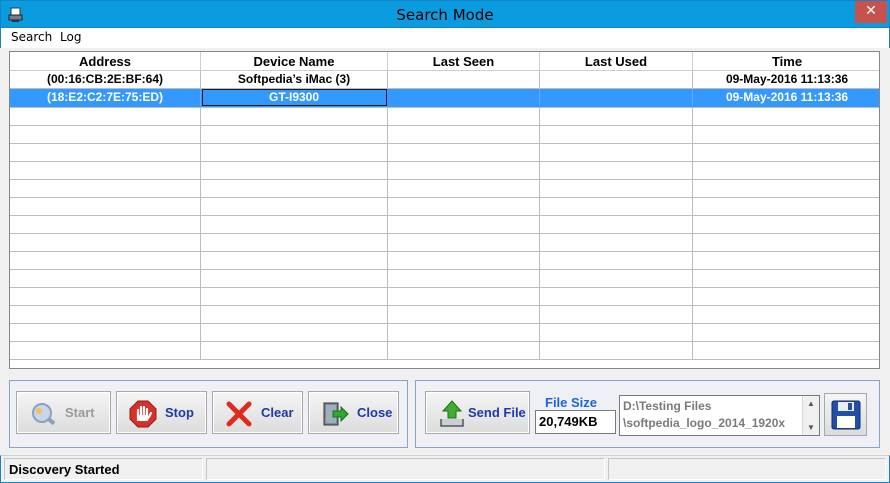  I want to click on menu-bar: Search Log, so click(445, 38).